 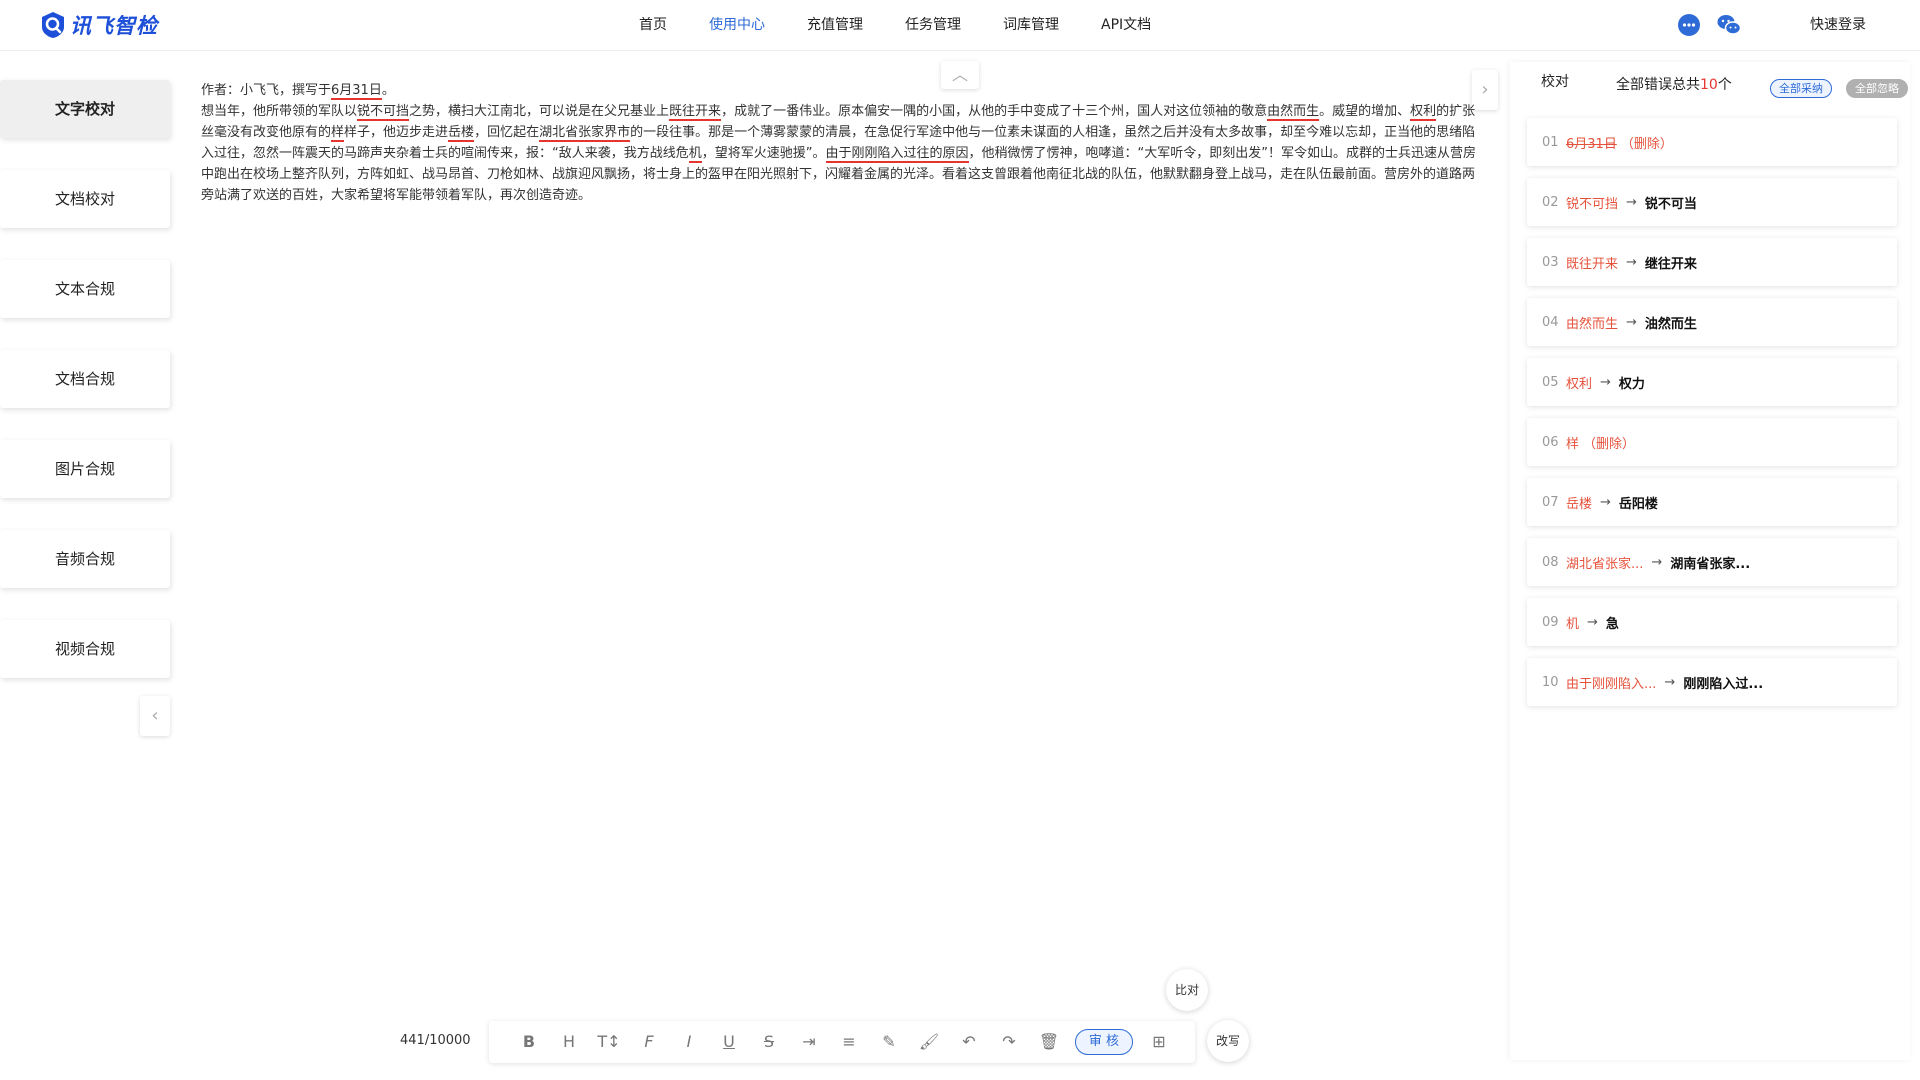 What do you see at coordinates (1485, 89) in the screenshot?
I see `chevron-right-icon: ›` at bounding box center [1485, 89].